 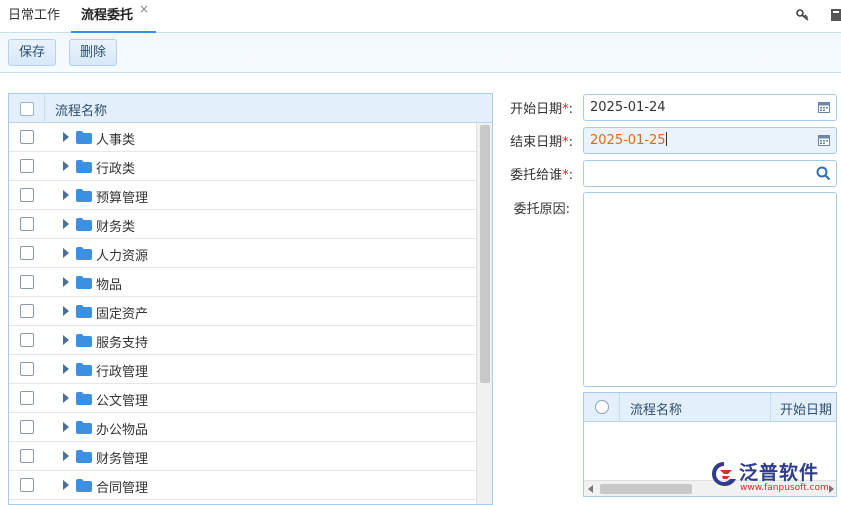 I want to click on tree-row: 合同管理, so click(x=242, y=485).